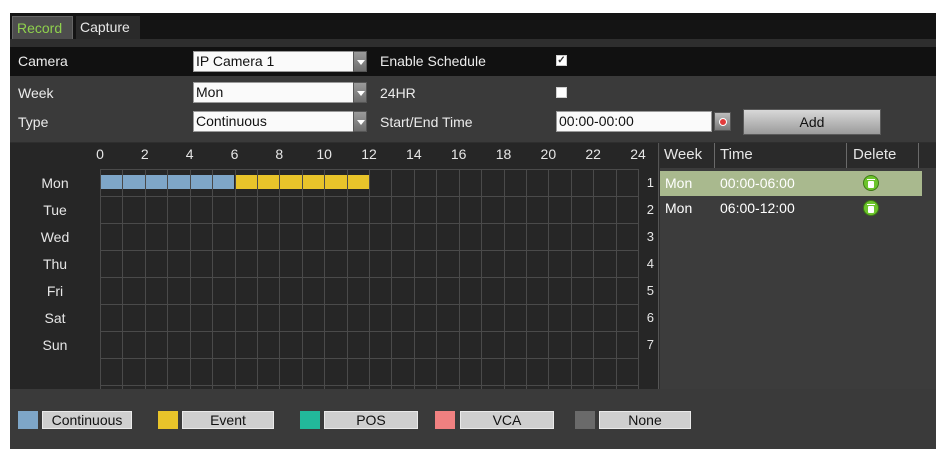  What do you see at coordinates (650, 263) in the screenshot?
I see `row-number: 4` at bounding box center [650, 263].